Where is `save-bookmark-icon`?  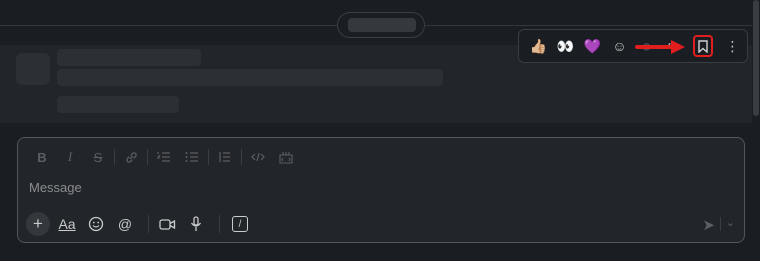 save-bookmark-icon is located at coordinates (703, 46).